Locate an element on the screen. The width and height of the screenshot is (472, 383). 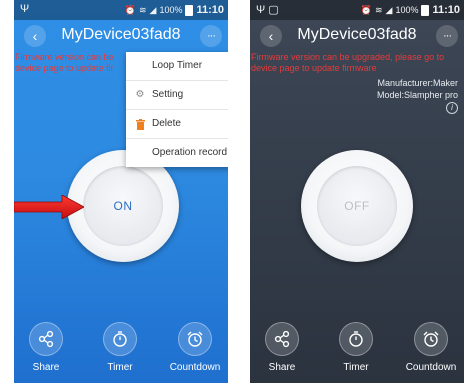
power-state-label: ON is located at coordinates (123, 206).